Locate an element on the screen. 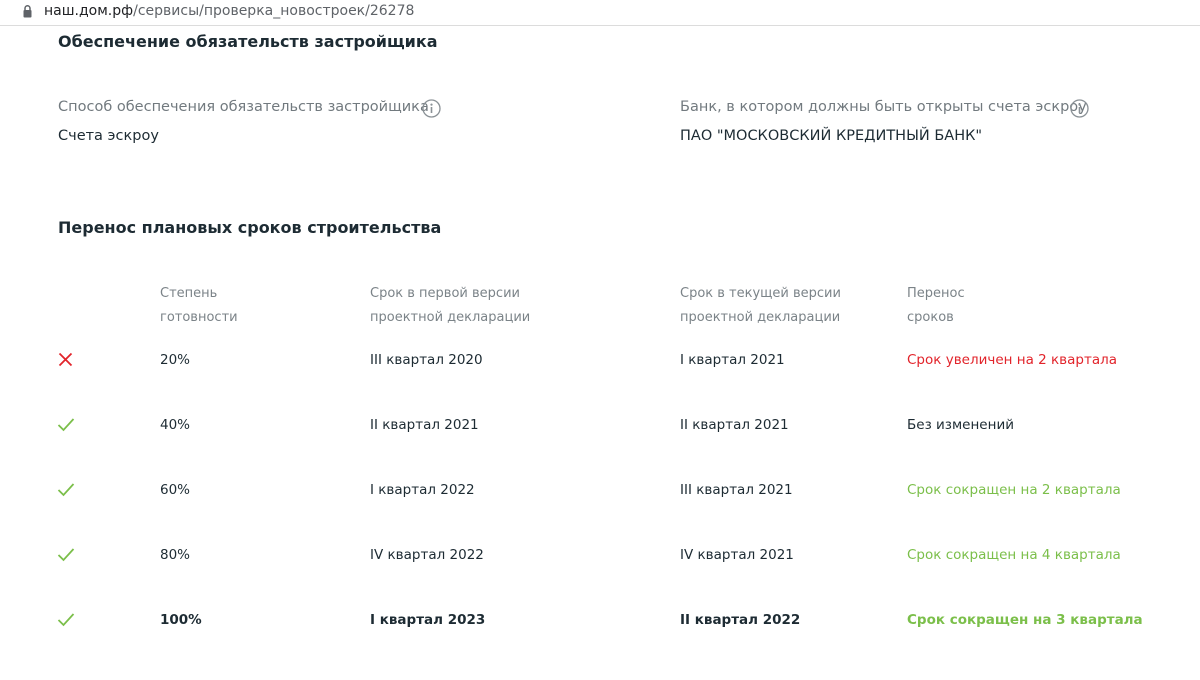 The width and height of the screenshot is (1200, 680). current-version-deadline-cell: III квартал 2021 is located at coordinates (736, 490).